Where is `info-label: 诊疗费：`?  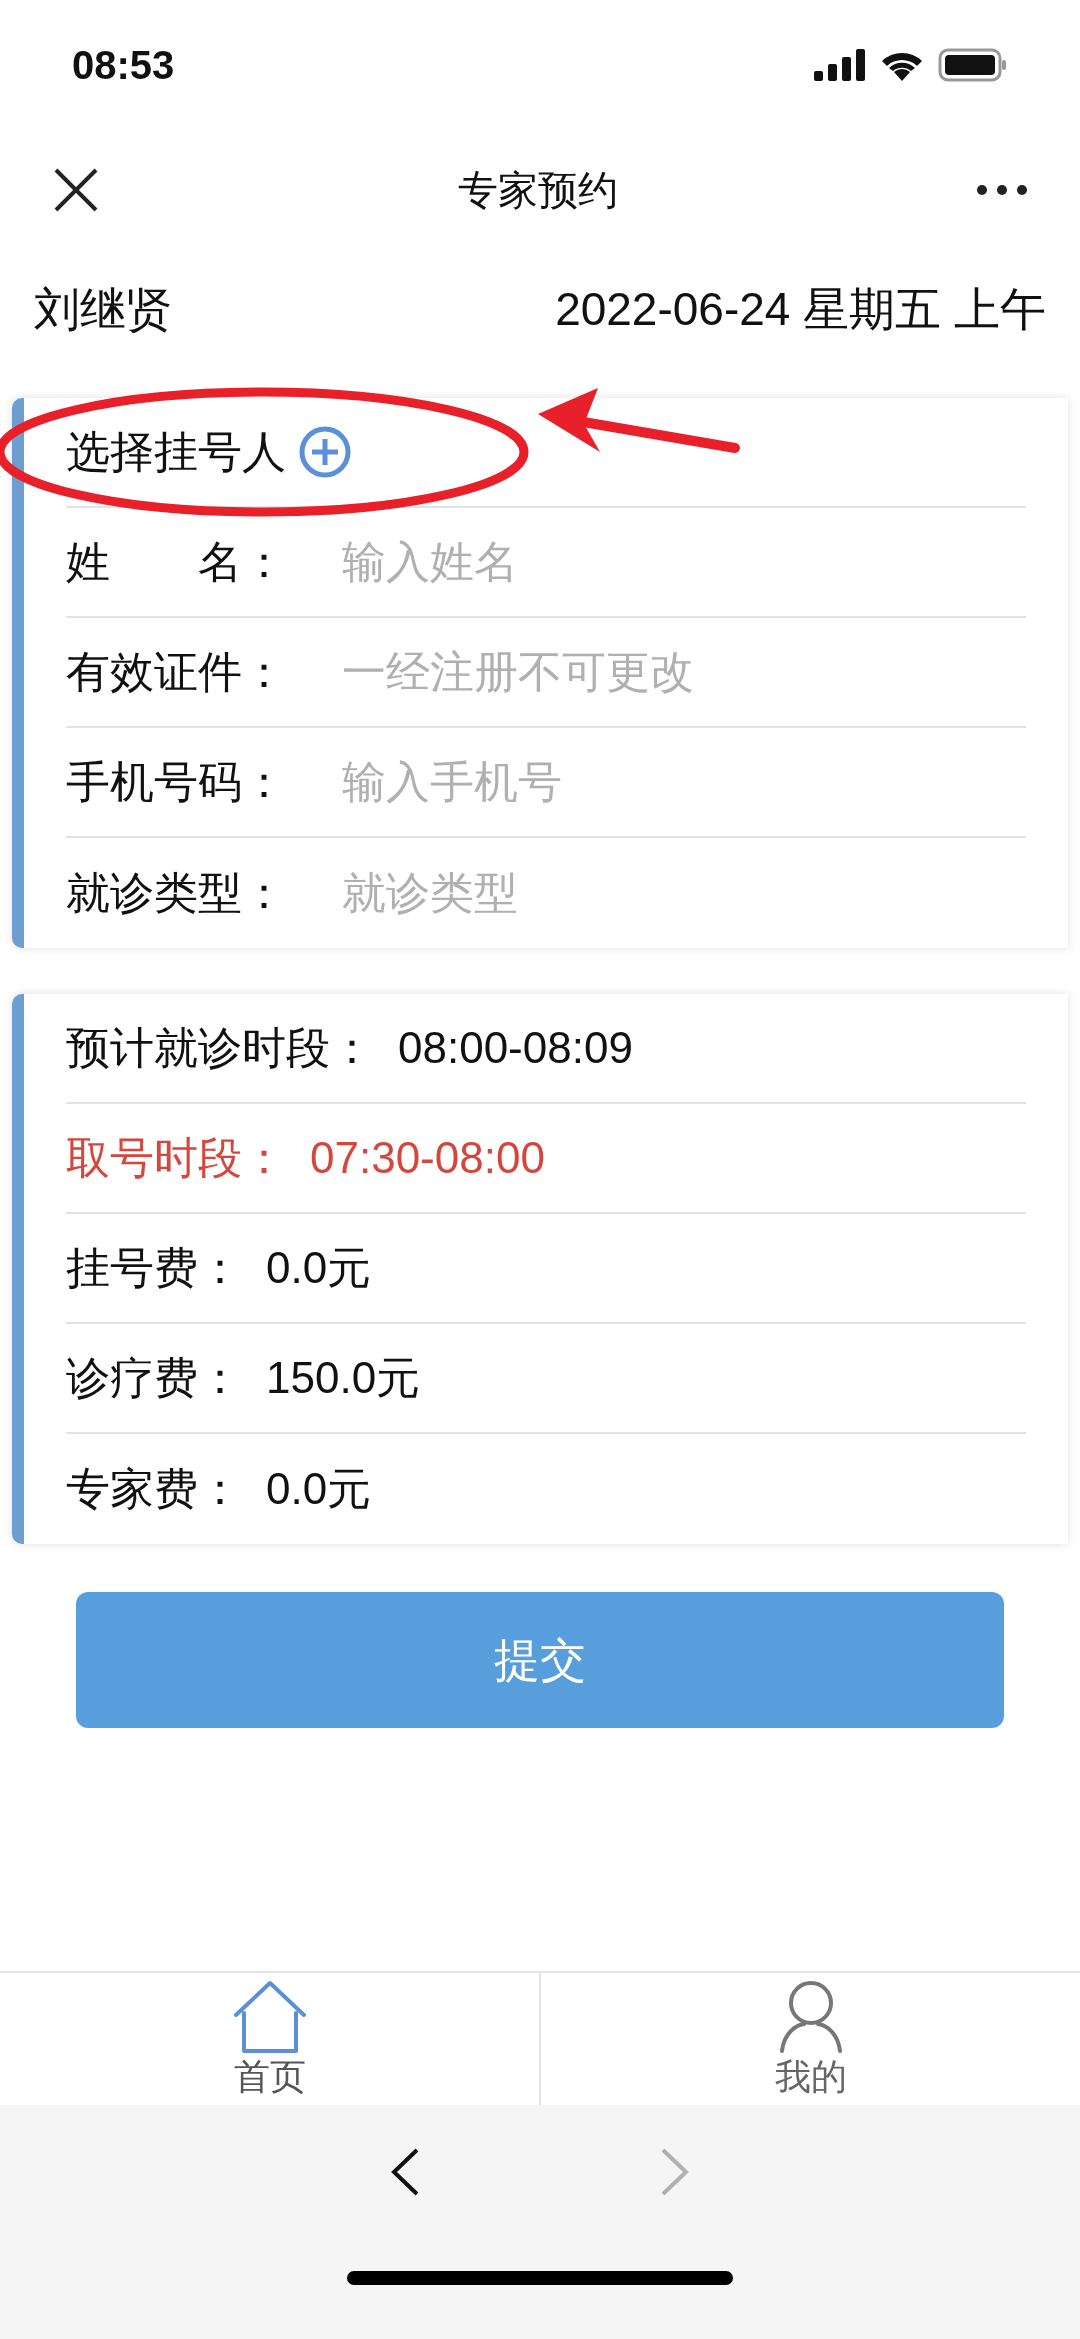
info-label: 诊疗费： is located at coordinates (154, 1378).